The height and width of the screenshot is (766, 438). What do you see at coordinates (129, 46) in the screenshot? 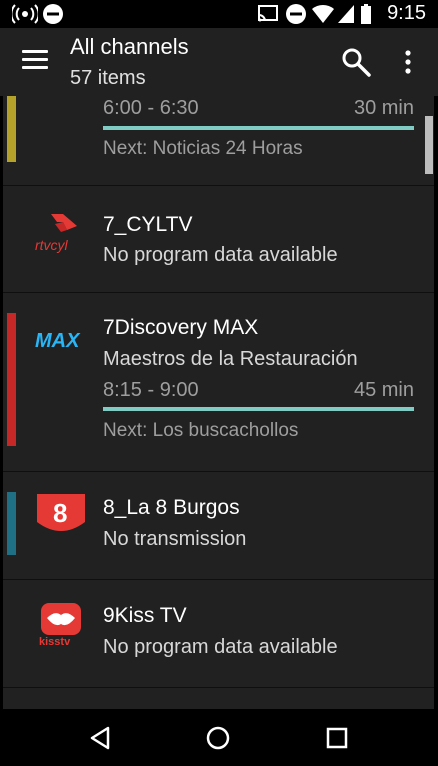
I see `page-title: All channels` at bounding box center [129, 46].